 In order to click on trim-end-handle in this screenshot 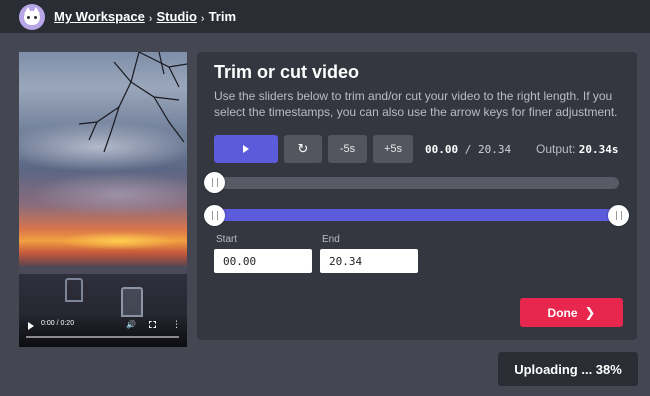, I will do `click(618, 215)`.